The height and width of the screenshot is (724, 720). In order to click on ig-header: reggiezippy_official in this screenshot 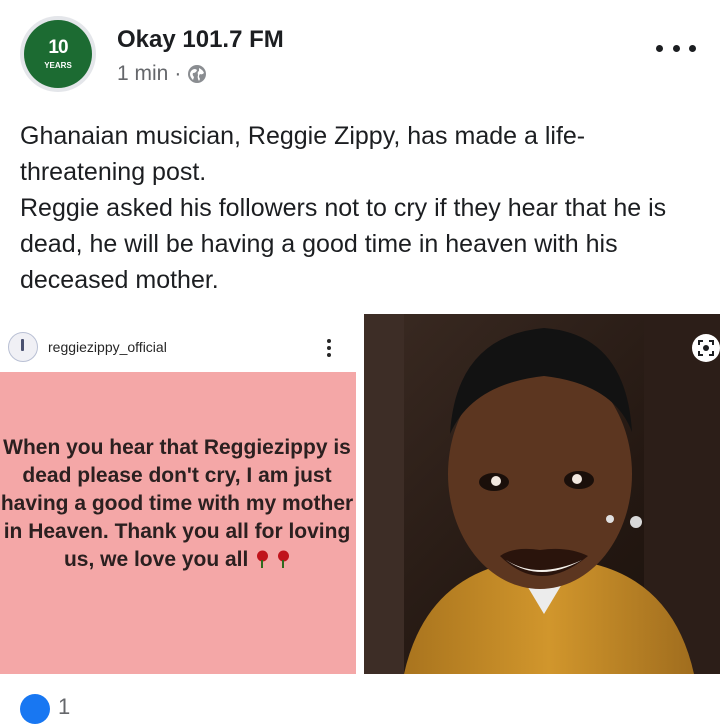, I will do `click(178, 343)`.